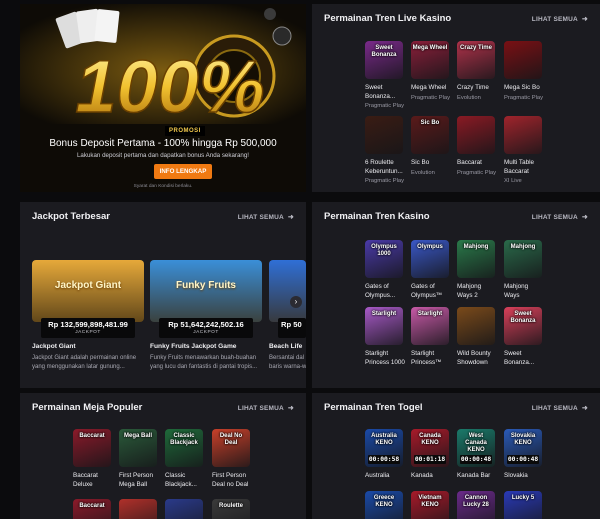  I want to click on game-tile: Deal No Deal First Person Deal no Deal, so click(231, 459).